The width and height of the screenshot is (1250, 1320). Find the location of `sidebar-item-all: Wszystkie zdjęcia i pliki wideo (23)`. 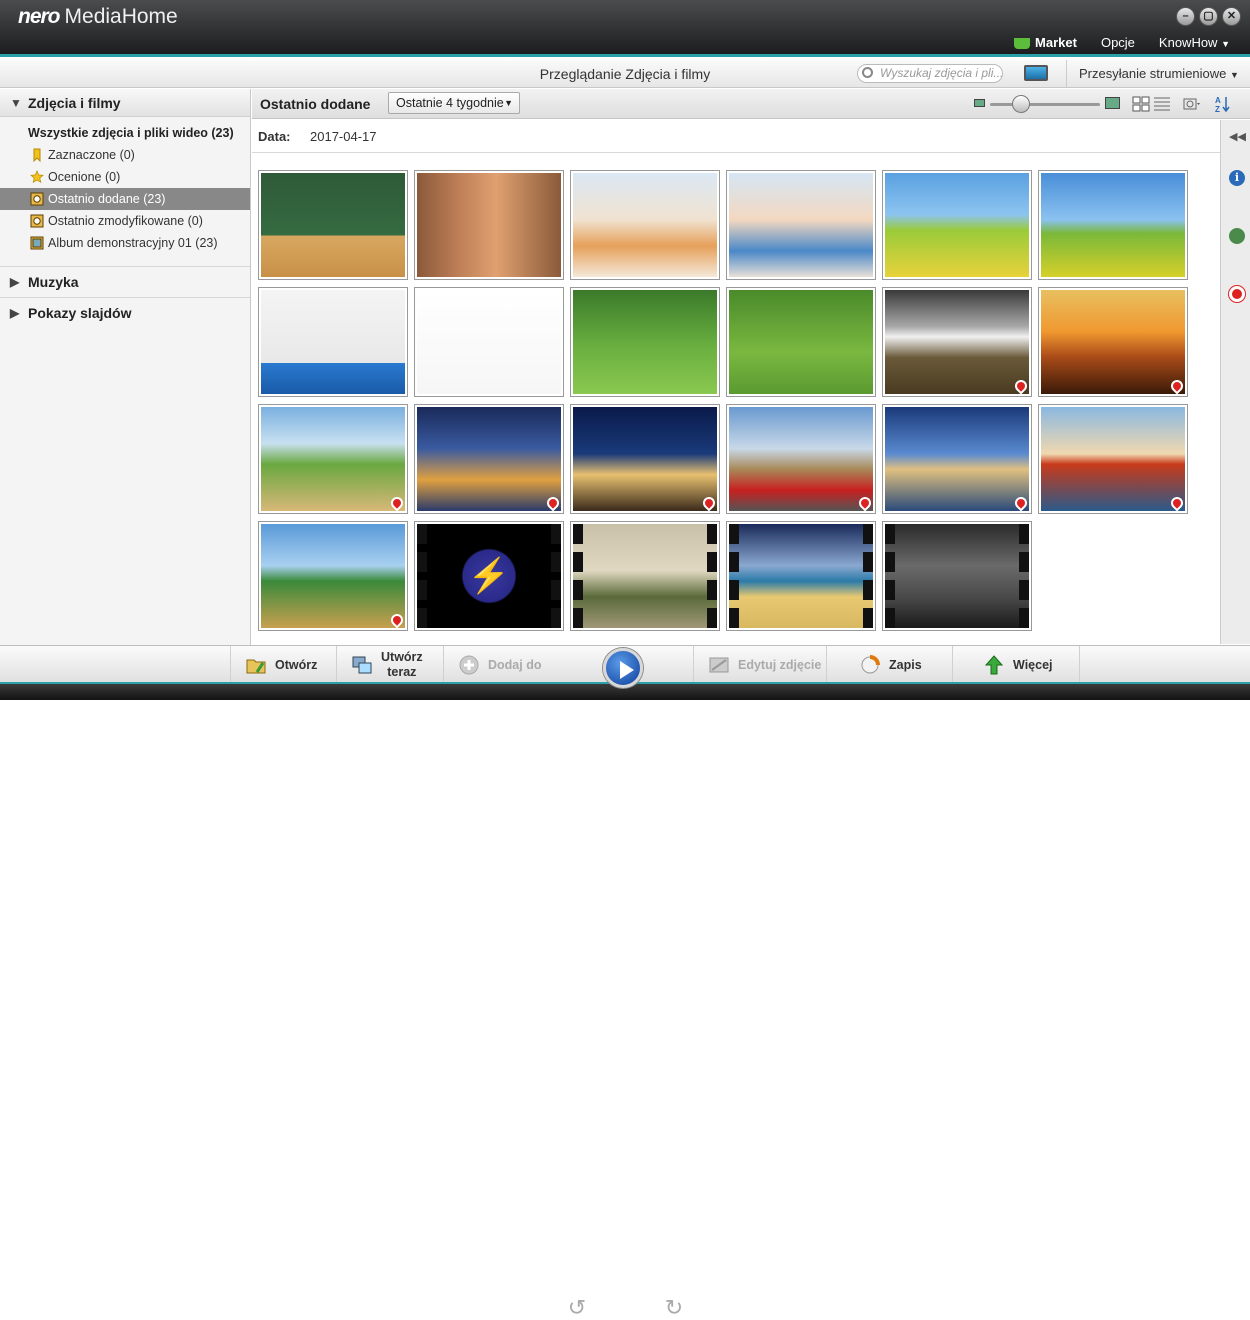

sidebar-item-all: Wszystkie zdjęcia i pliki wideo (23) is located at coordinates (125, 133).